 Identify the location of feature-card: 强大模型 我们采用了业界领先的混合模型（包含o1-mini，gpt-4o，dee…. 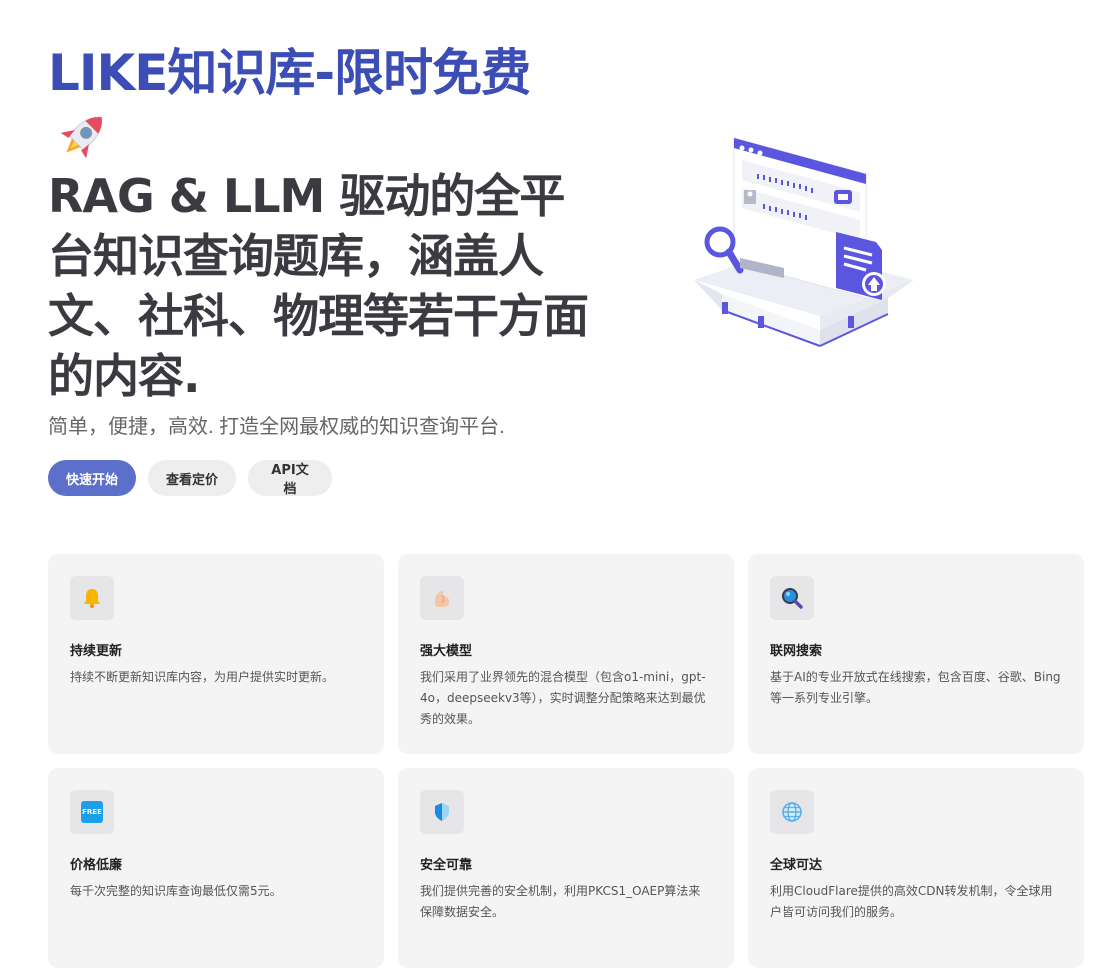
(566, 654).